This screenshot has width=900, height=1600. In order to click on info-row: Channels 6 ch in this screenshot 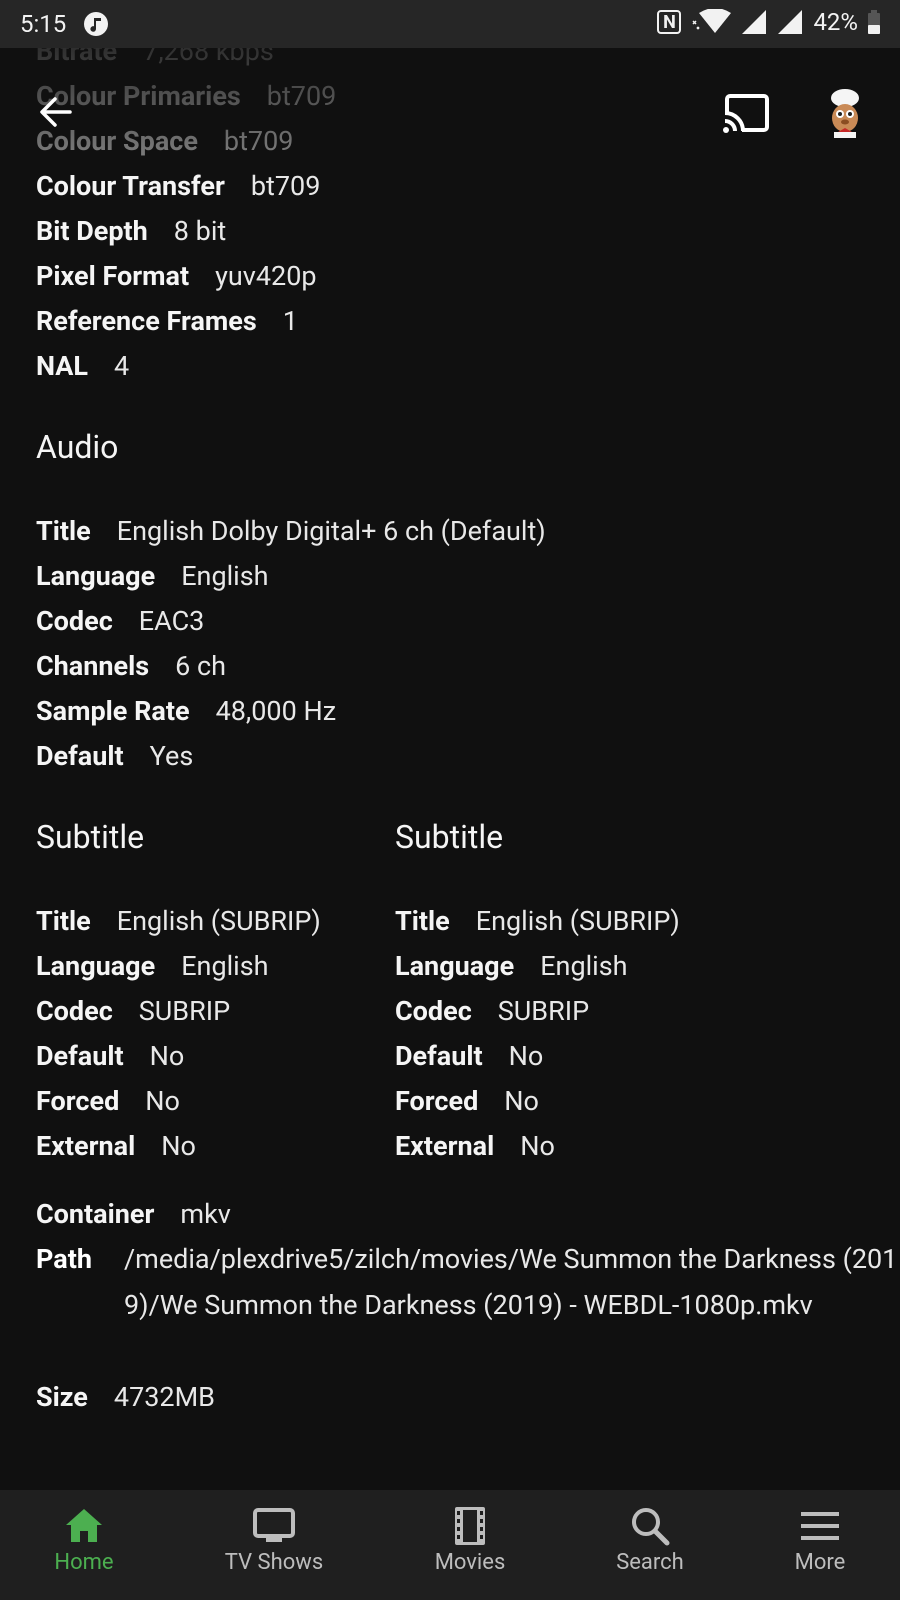, I will do `click(131, 666)`.